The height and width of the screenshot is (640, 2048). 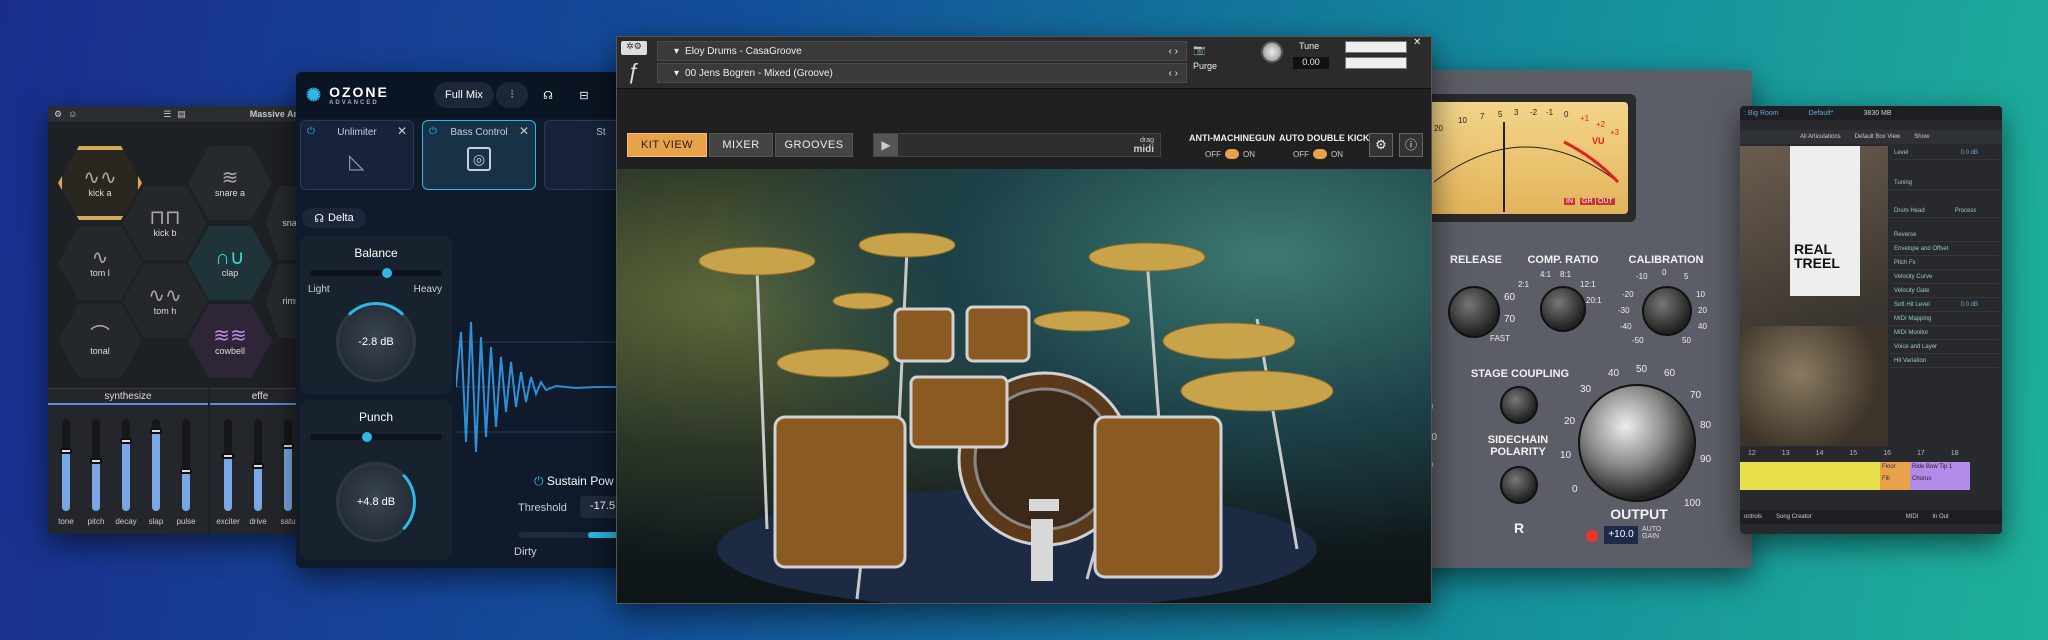 What do you see at coordinates (1944, 319) in the screenshot?
I see `param-midi-mapping: MIDI Mapping` at bounding box center [1944, 319].